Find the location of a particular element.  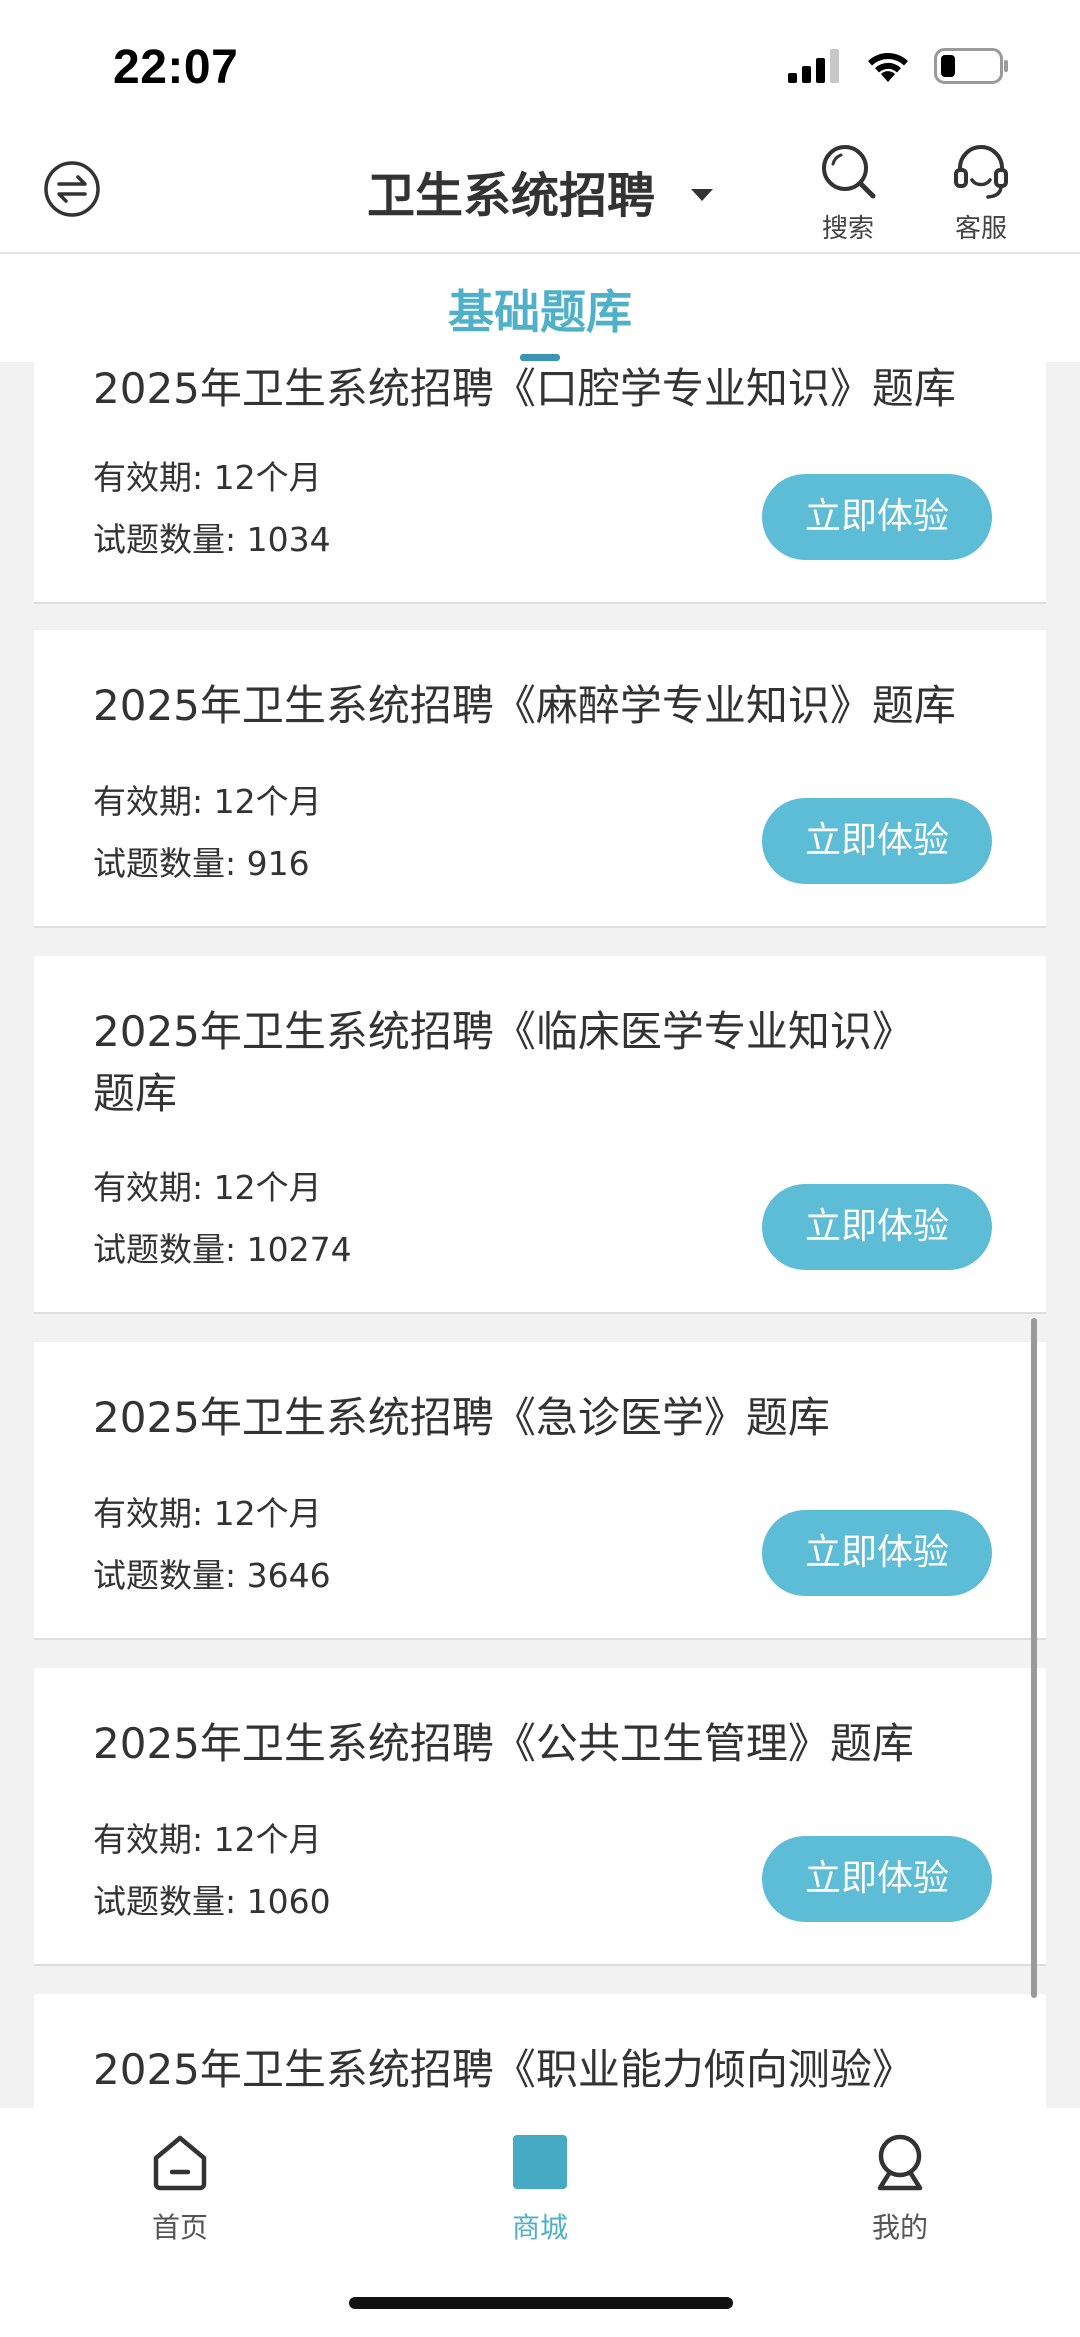

wifi-icon is located at coordinates (888, 67).